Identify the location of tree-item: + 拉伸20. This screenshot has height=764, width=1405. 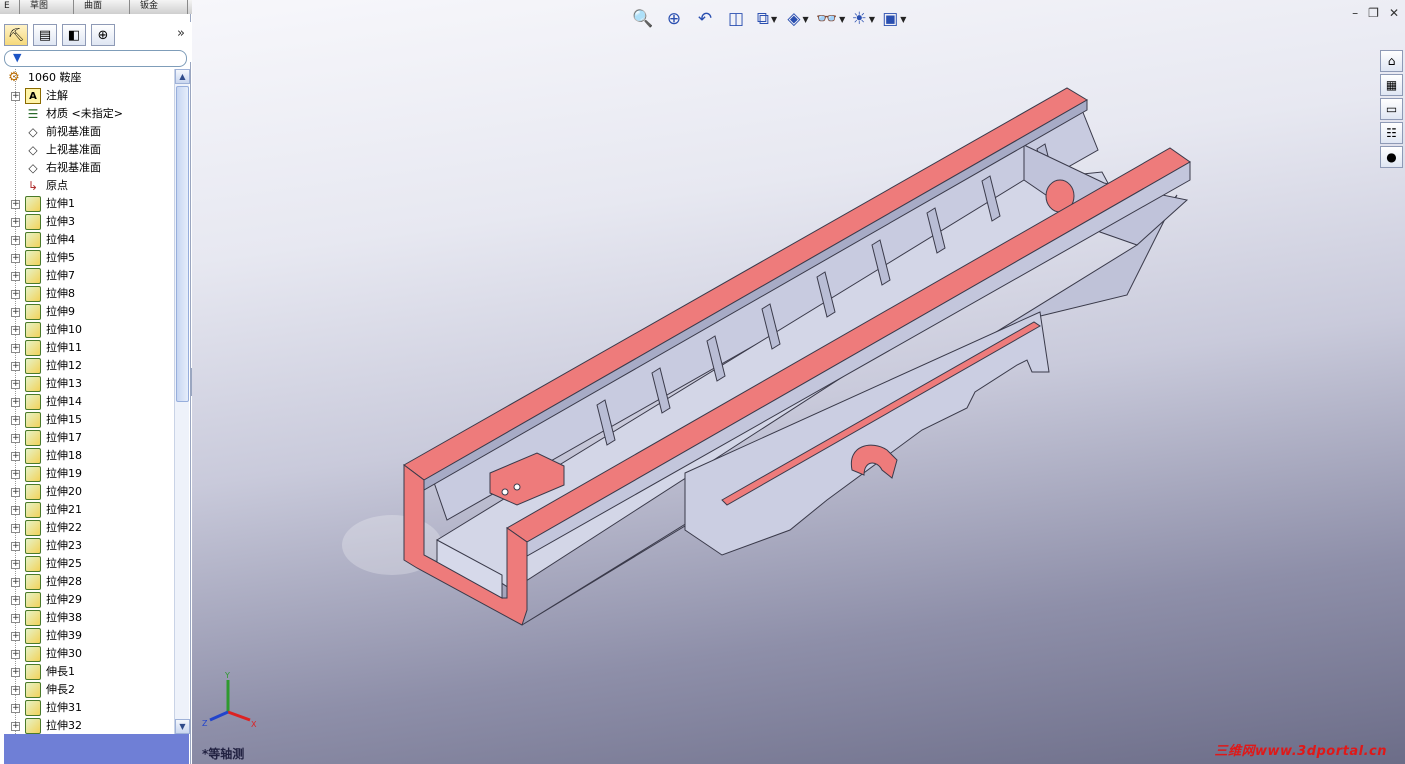
(89, 492).